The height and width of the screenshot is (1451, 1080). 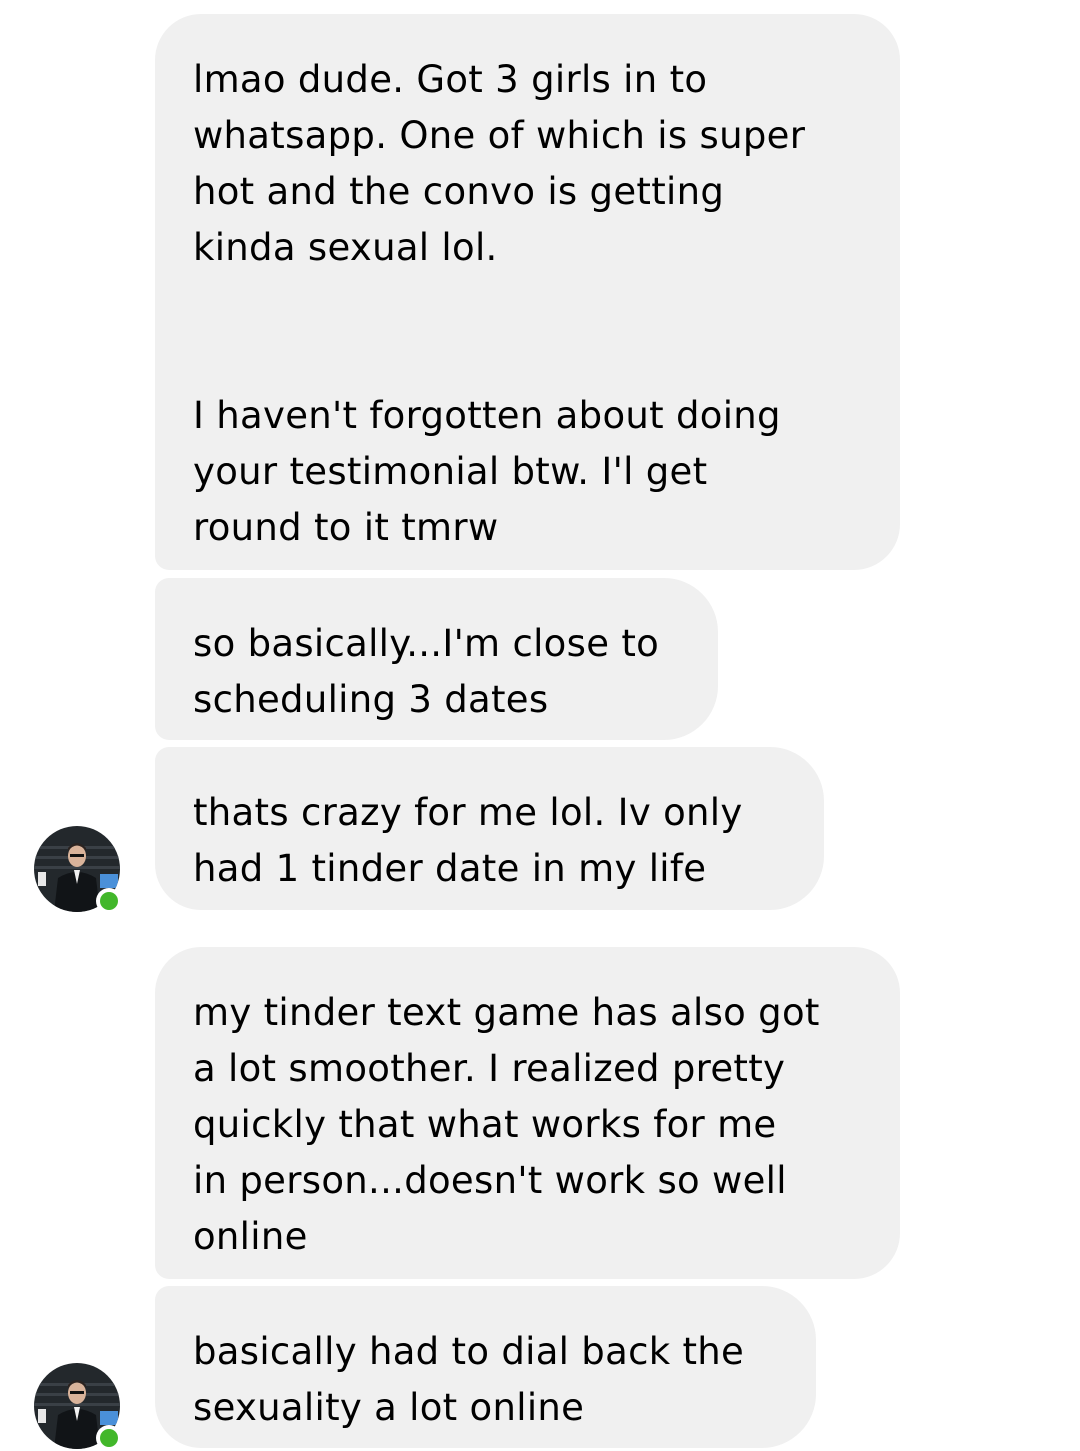 I want to click on message-text-line: basically had to dial back the, so click(x=469, y=1351).